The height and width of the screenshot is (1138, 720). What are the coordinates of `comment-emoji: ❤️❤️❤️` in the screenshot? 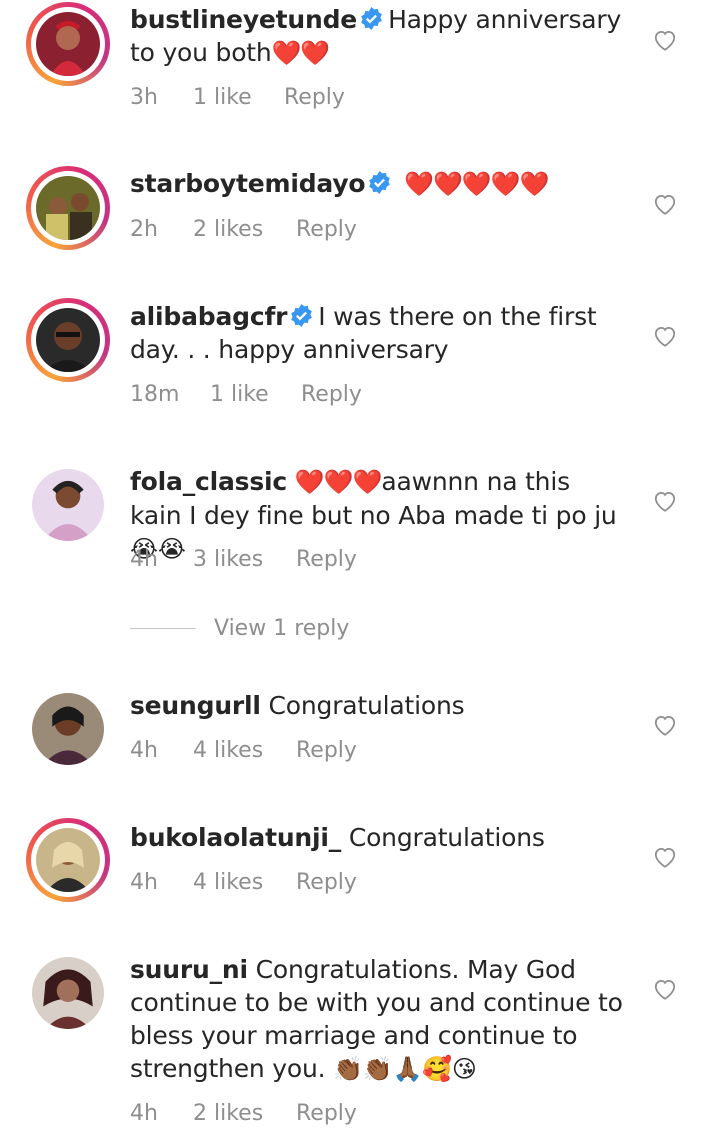 It's located at (338, 482).